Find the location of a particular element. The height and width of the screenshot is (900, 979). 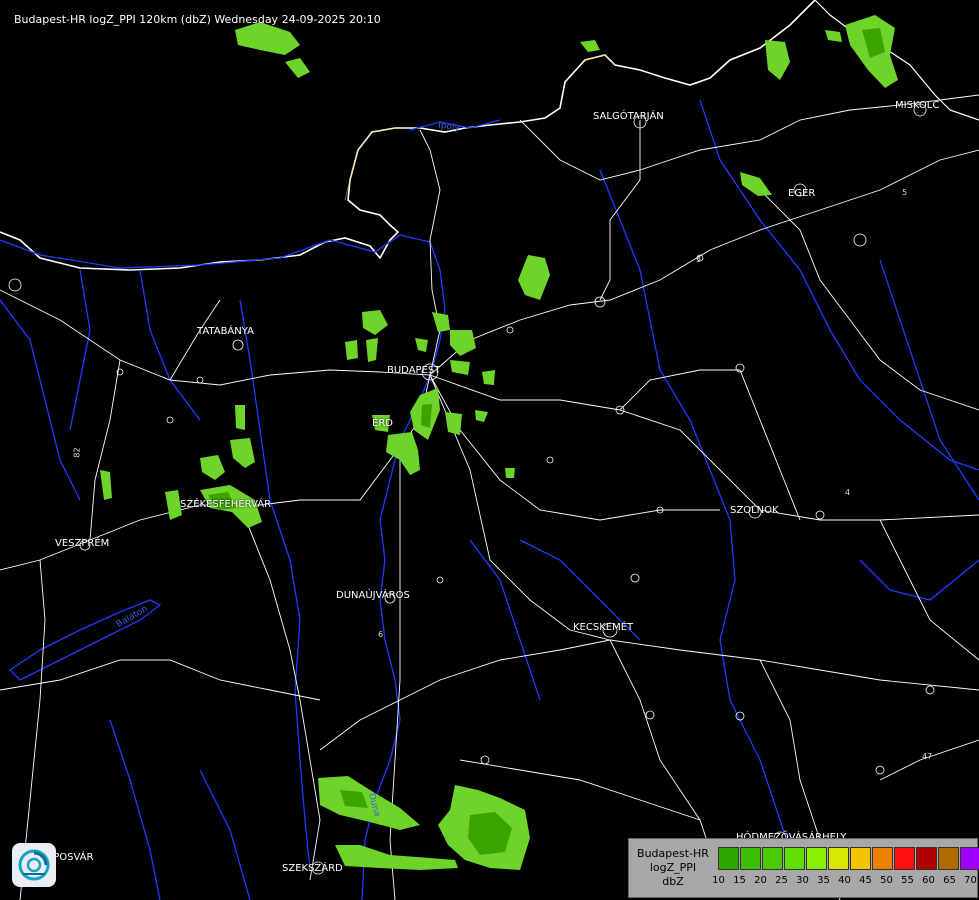

legend-tick-label: 35 is located at coordinates (823, 880).